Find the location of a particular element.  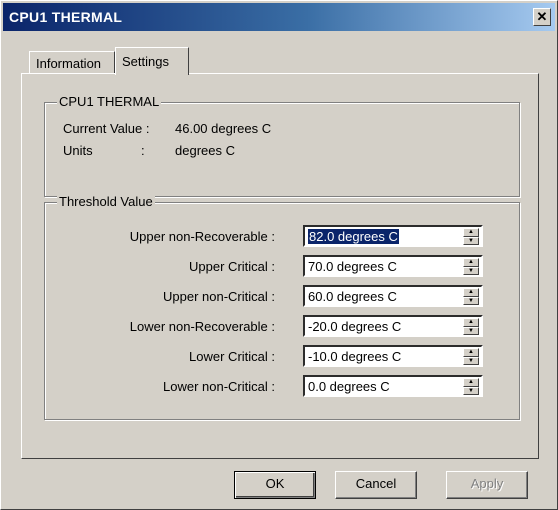

lower-non-critical-label: Lower non-Critical : is located at coordinates (219, 386).